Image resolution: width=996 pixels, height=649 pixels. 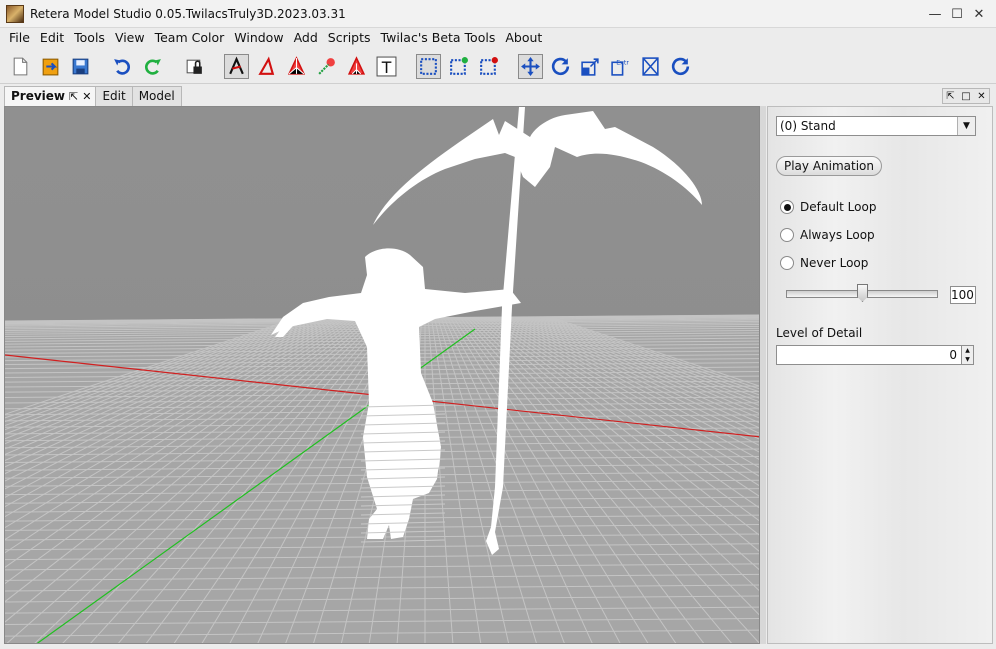 What do you see at coordinates (967, 355) in the screenshot?
I see `lod-stepper: ▲ ▼` at bounding box center [967, 355].